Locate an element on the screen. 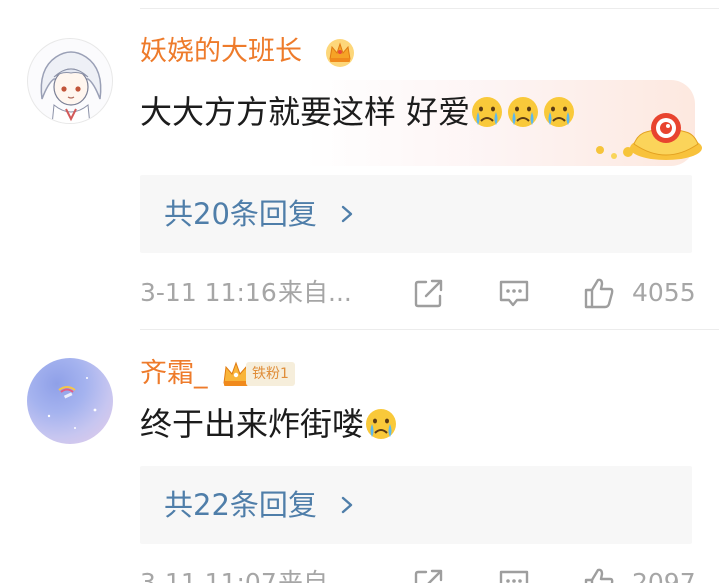 The height and width of the screenshot is (583, 719). crying-emoji-group is located at coordinates (524, 112).